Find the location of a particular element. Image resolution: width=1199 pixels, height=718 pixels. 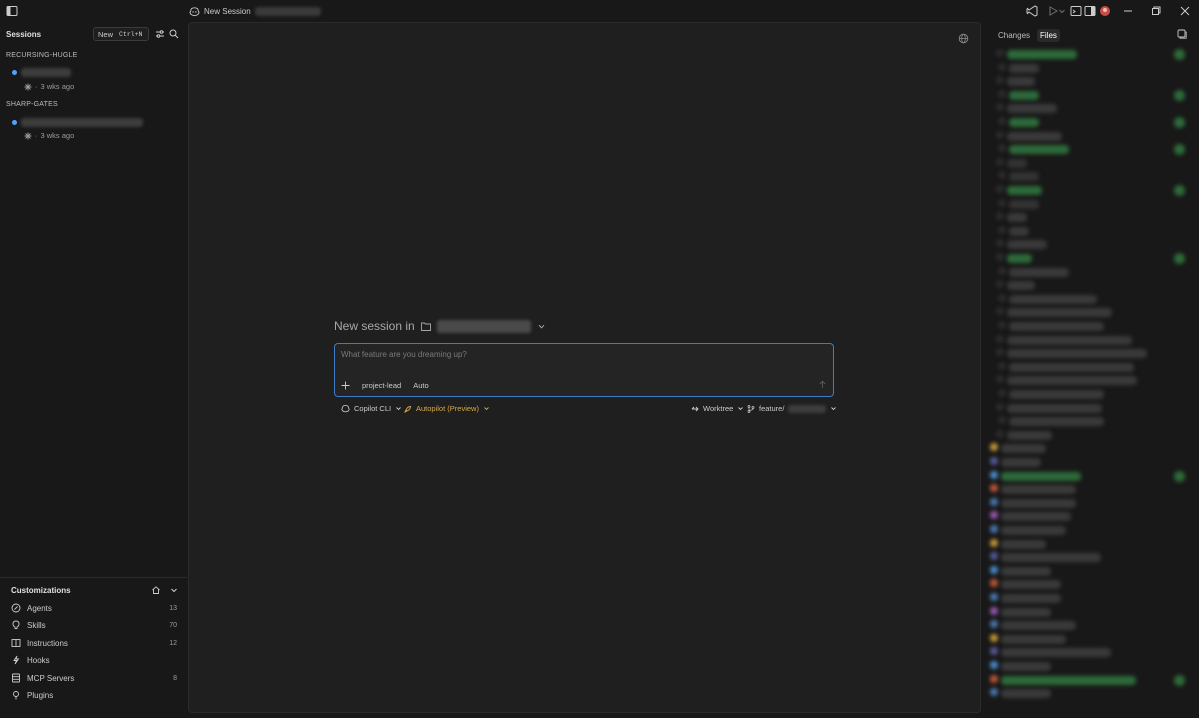

prompt-input is located at coordinates (581, 354).